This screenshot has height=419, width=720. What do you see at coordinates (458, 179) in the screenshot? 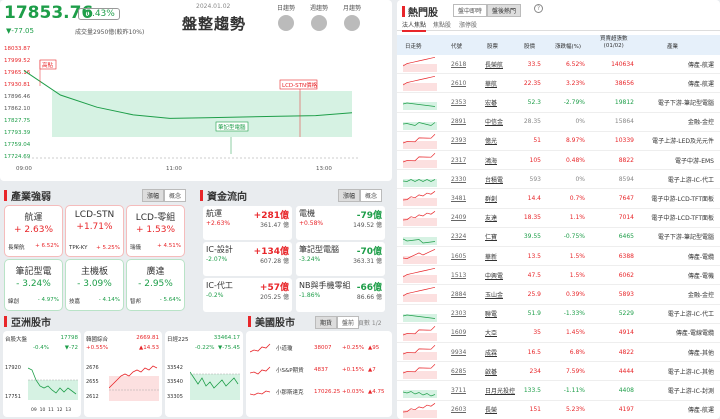
I see `stock-code: 2330` at bounding box center [458, 179].